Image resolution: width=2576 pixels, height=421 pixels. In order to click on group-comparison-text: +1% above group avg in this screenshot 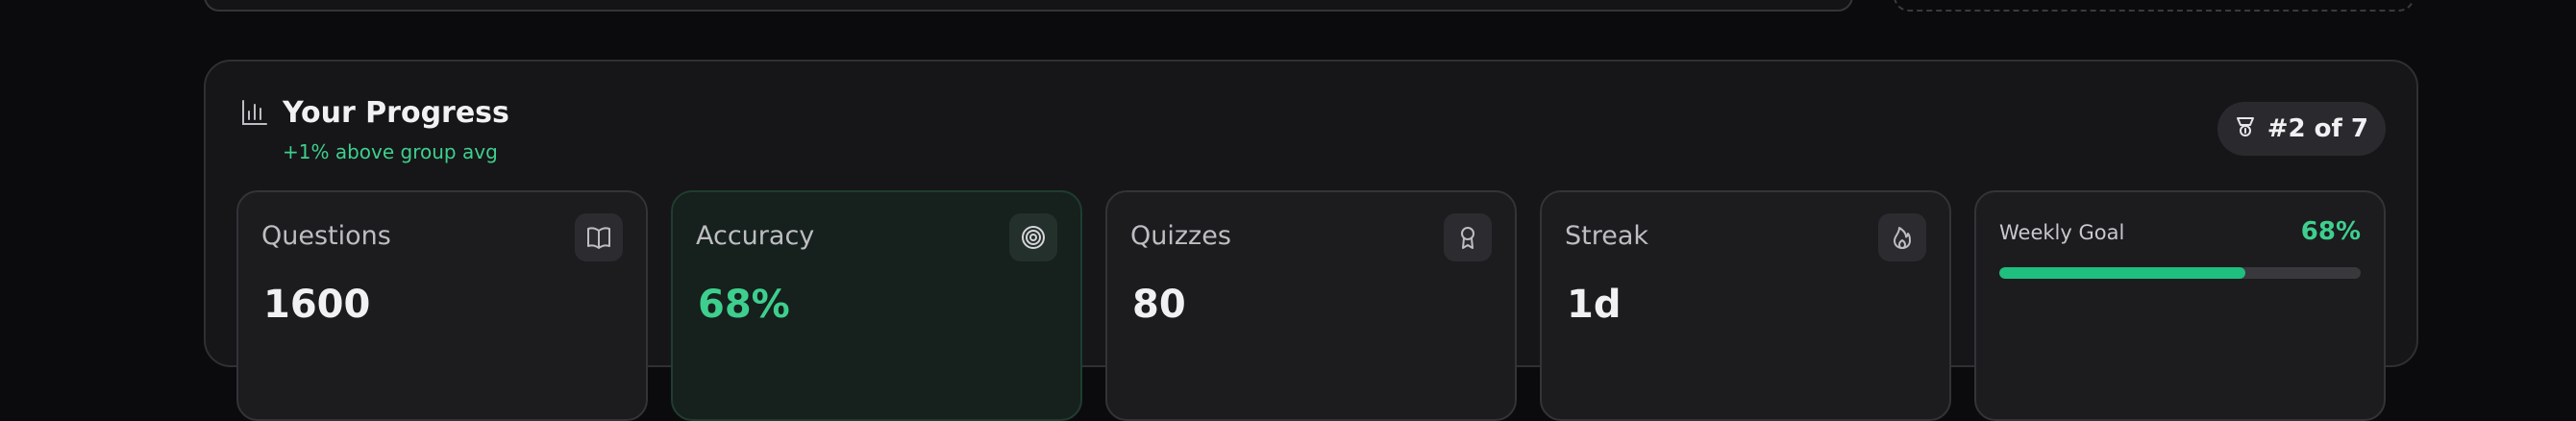, I will do `click(391, 151)`.